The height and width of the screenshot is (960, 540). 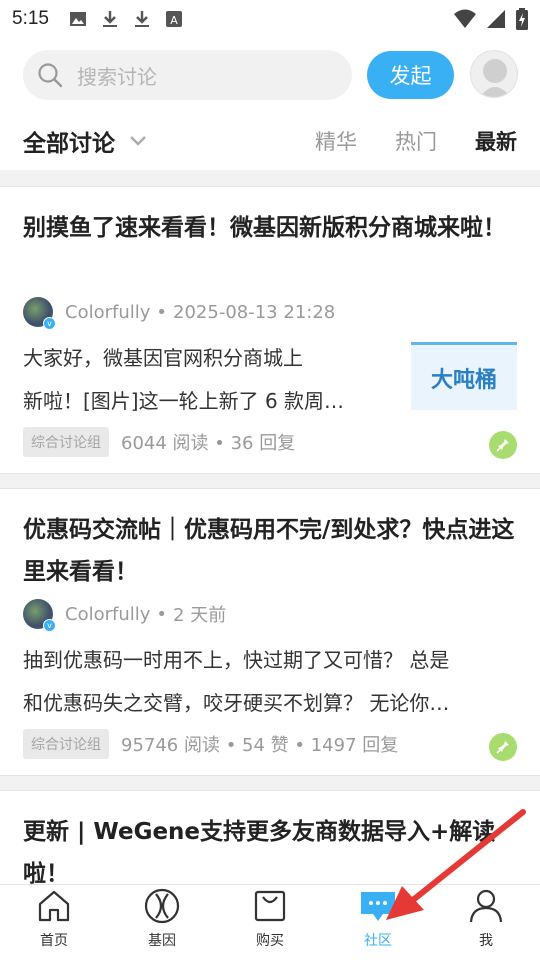 What do you see at coordinates (30, 18) in the screenshot?
I see `status-time: 5:15` at bounding box center [30, 18].